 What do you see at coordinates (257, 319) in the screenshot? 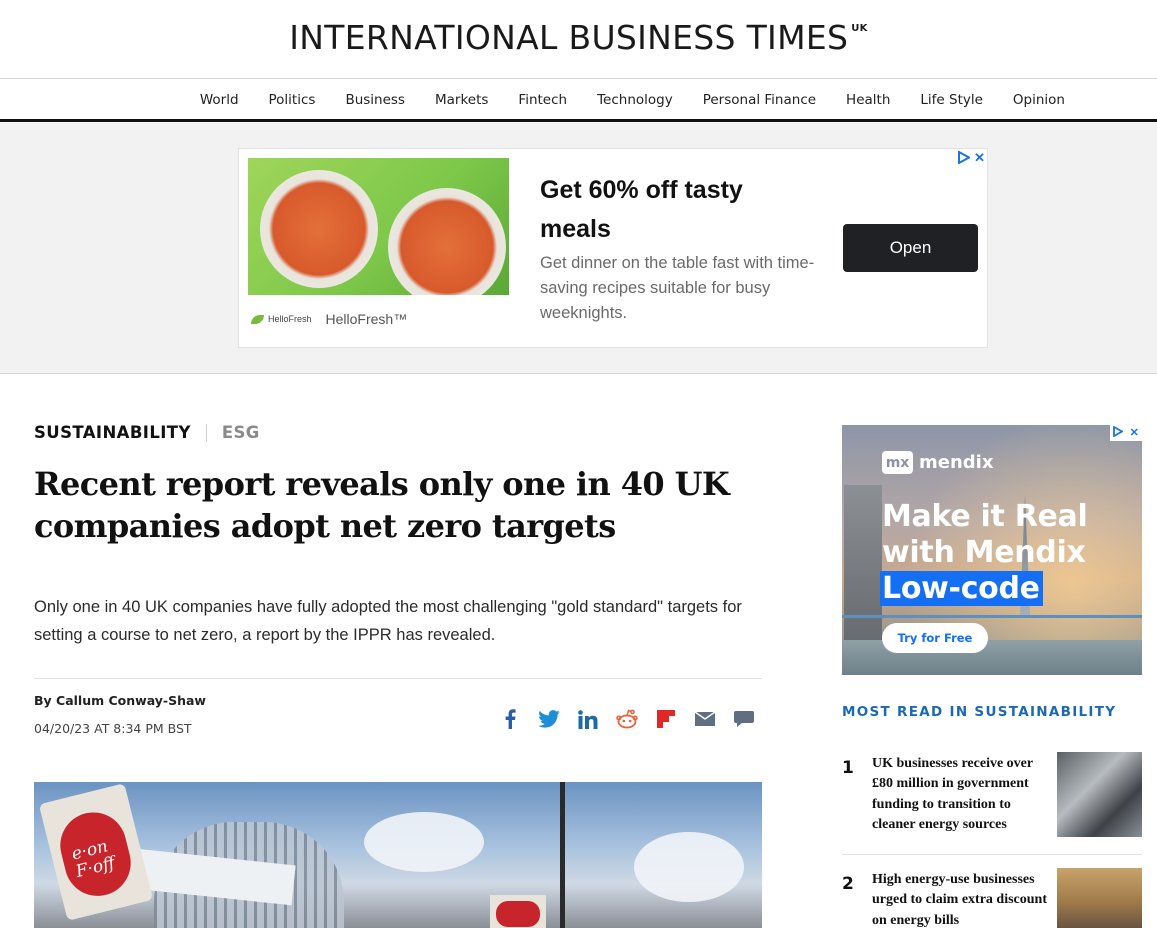
I see `hellofresh-leaf-icon` at bounding box center [257, 319].